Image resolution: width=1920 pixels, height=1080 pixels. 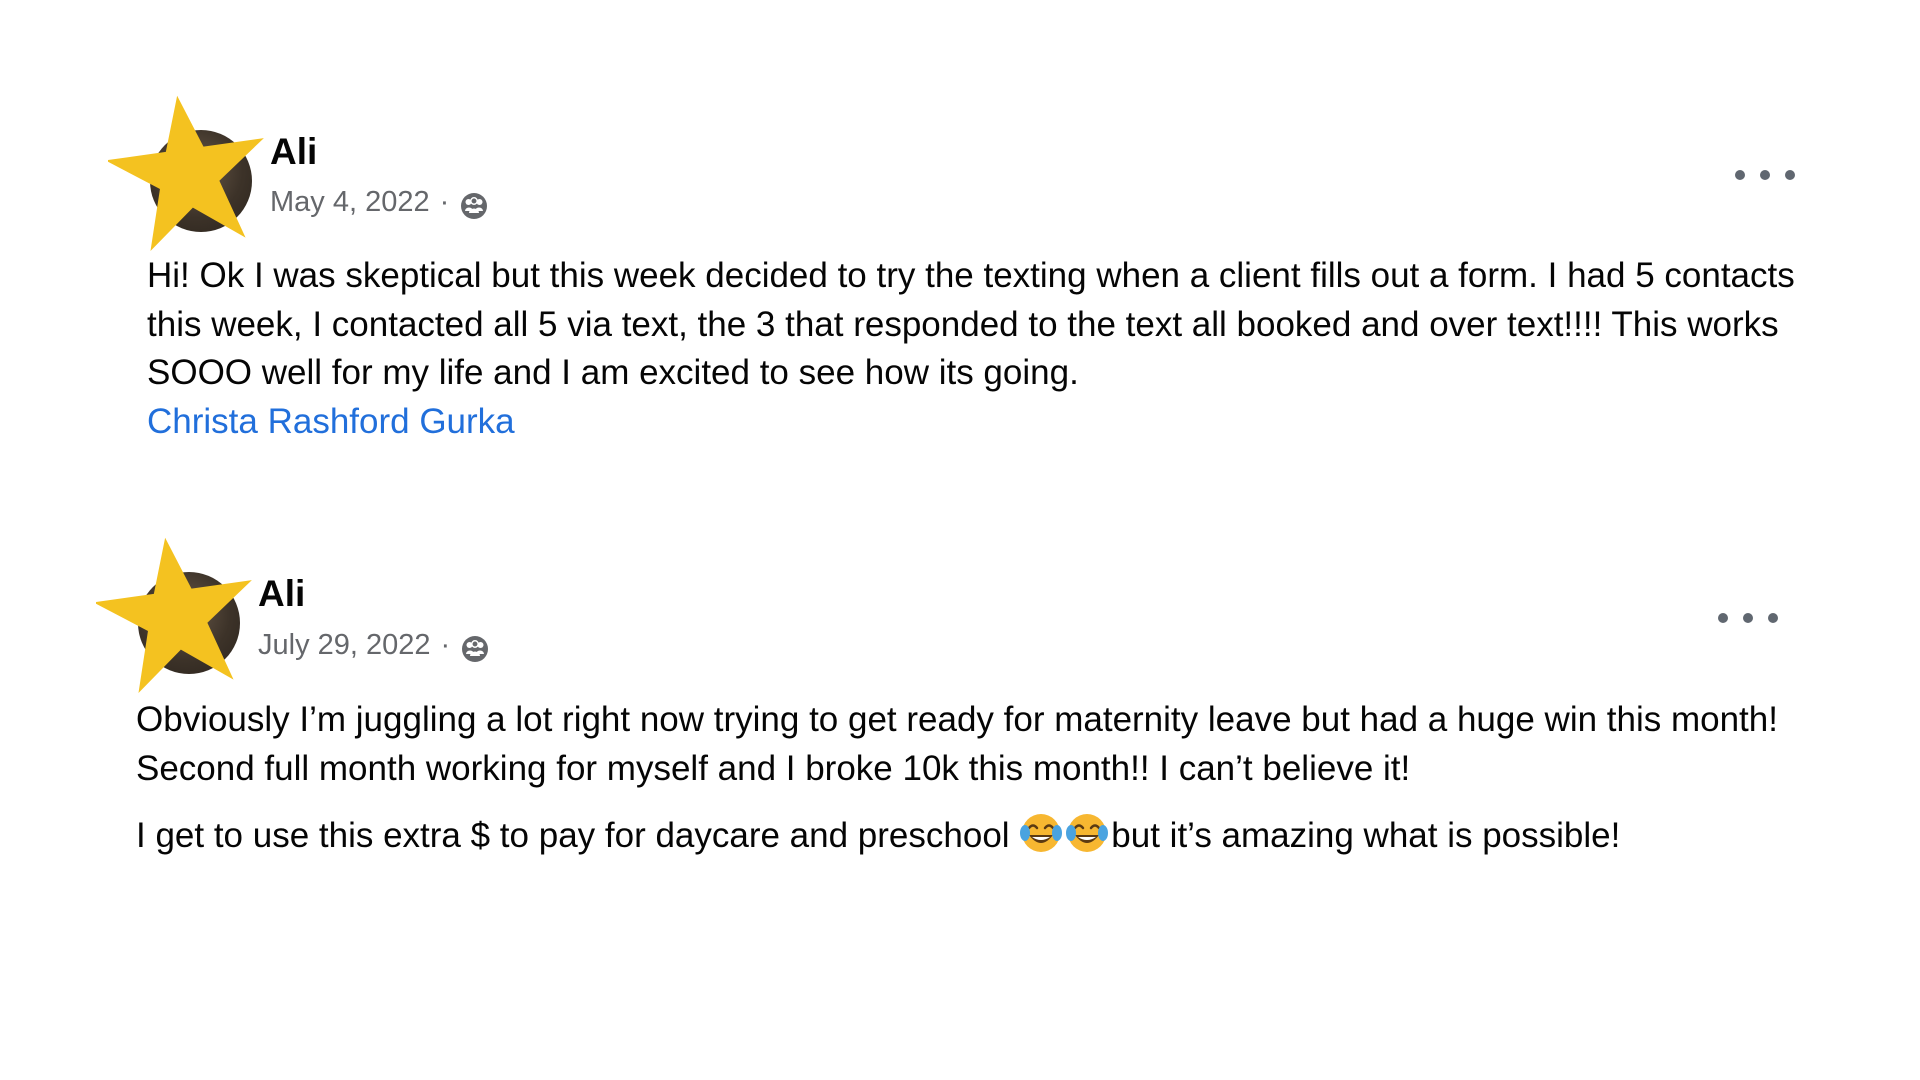 What do you see at coordinates (344, 645) in the screenshot?
I see `post-date: July 29, 2022` at bounding box center [344, 645].